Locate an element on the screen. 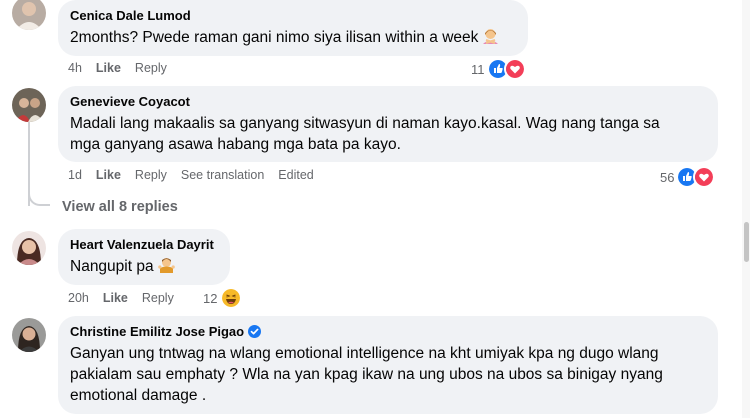  timestamp: 20h is located at coordinates (78, 298).